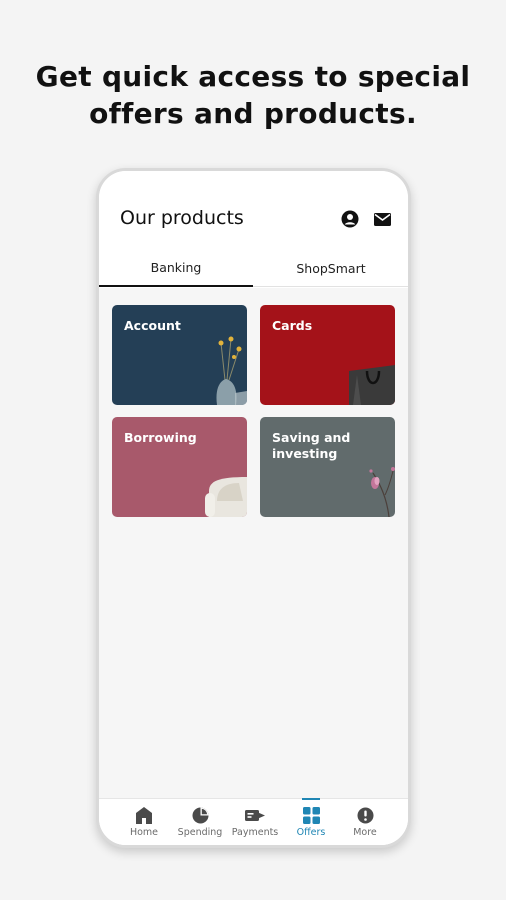 This screenshot has width=506, height=900. What do you see at coordinates (311, 799) in the screenshot?
I see `active-tab-indicator` at bounding box center [311, 799].